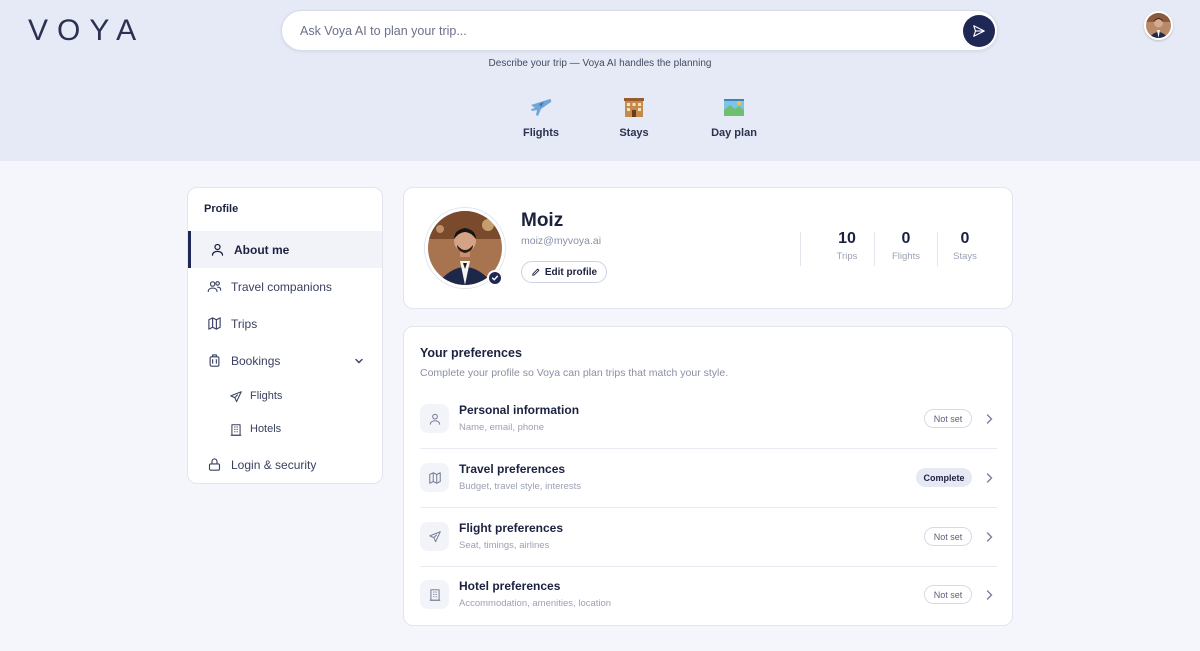 The image size is (1200, 651). Describe the element at coordinates (847, 238) in the screenshot. I see `stat-value: 10` at that location.